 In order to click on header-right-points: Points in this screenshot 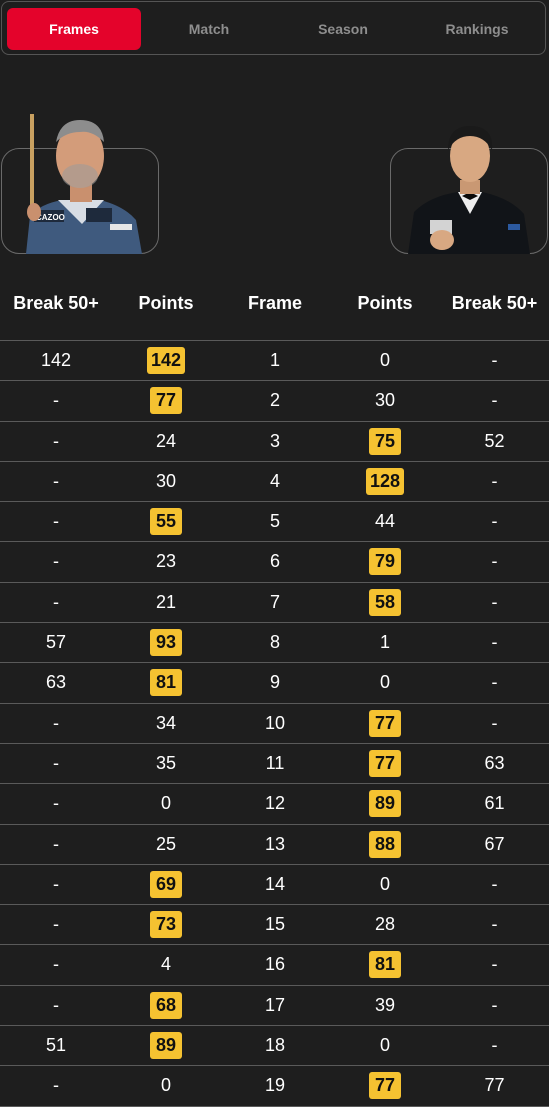, I will do `click(385, 303)`.